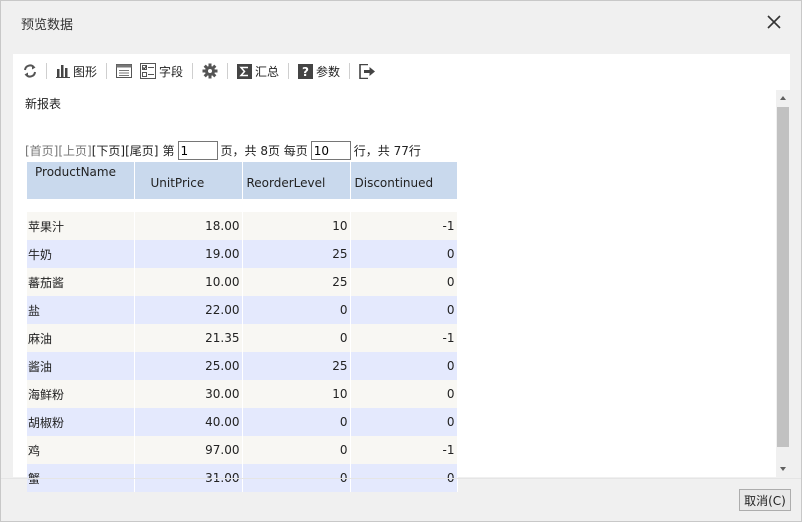 This screenshot has height=522, width=802. What do you see at coordinates (188, 310) in the screenshot?
I see `cell-unitprice: 22.00` at bounding box center [188, 310].